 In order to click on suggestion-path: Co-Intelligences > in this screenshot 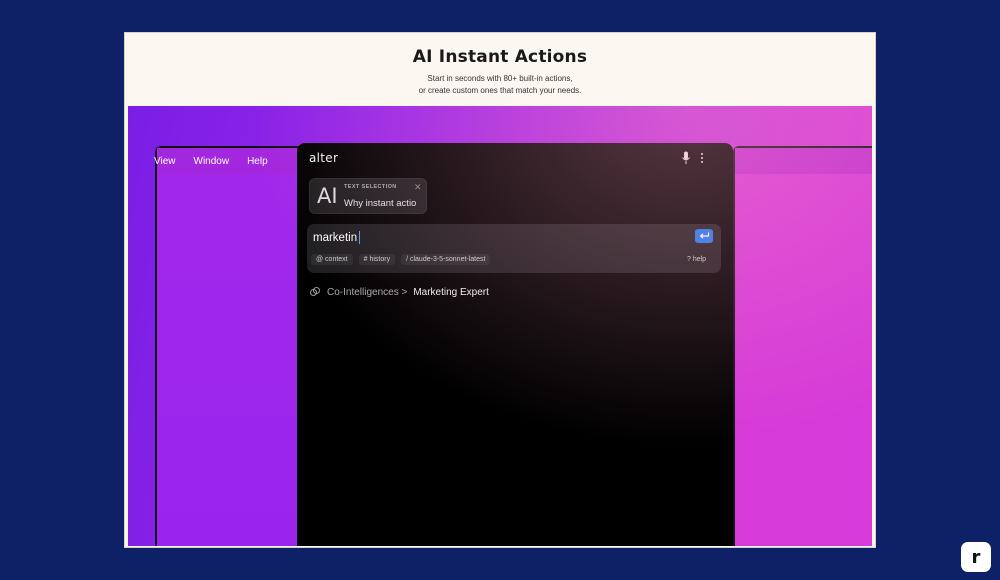, I will do `click(367, 292)`.